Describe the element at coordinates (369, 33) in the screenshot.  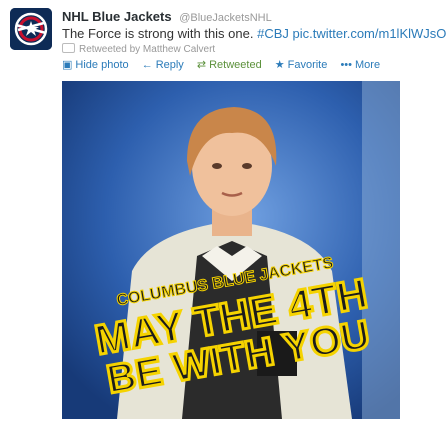
I see `photo-link: pic.twitter.com/m1lKlWJsOK` at that location.